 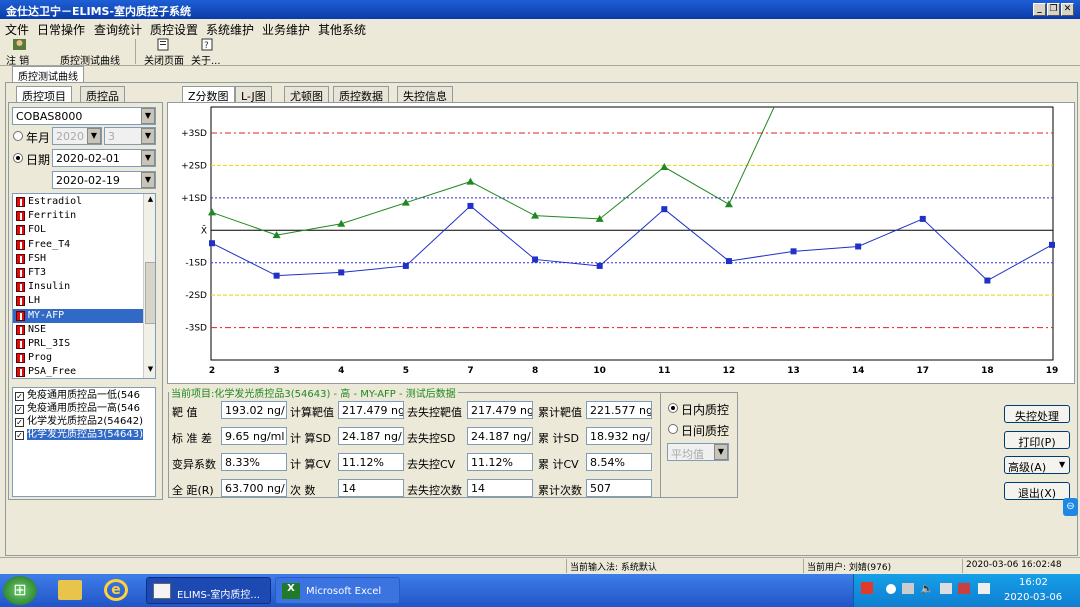 I want to click on start-button: ⊞, so click(x=20, y=590).